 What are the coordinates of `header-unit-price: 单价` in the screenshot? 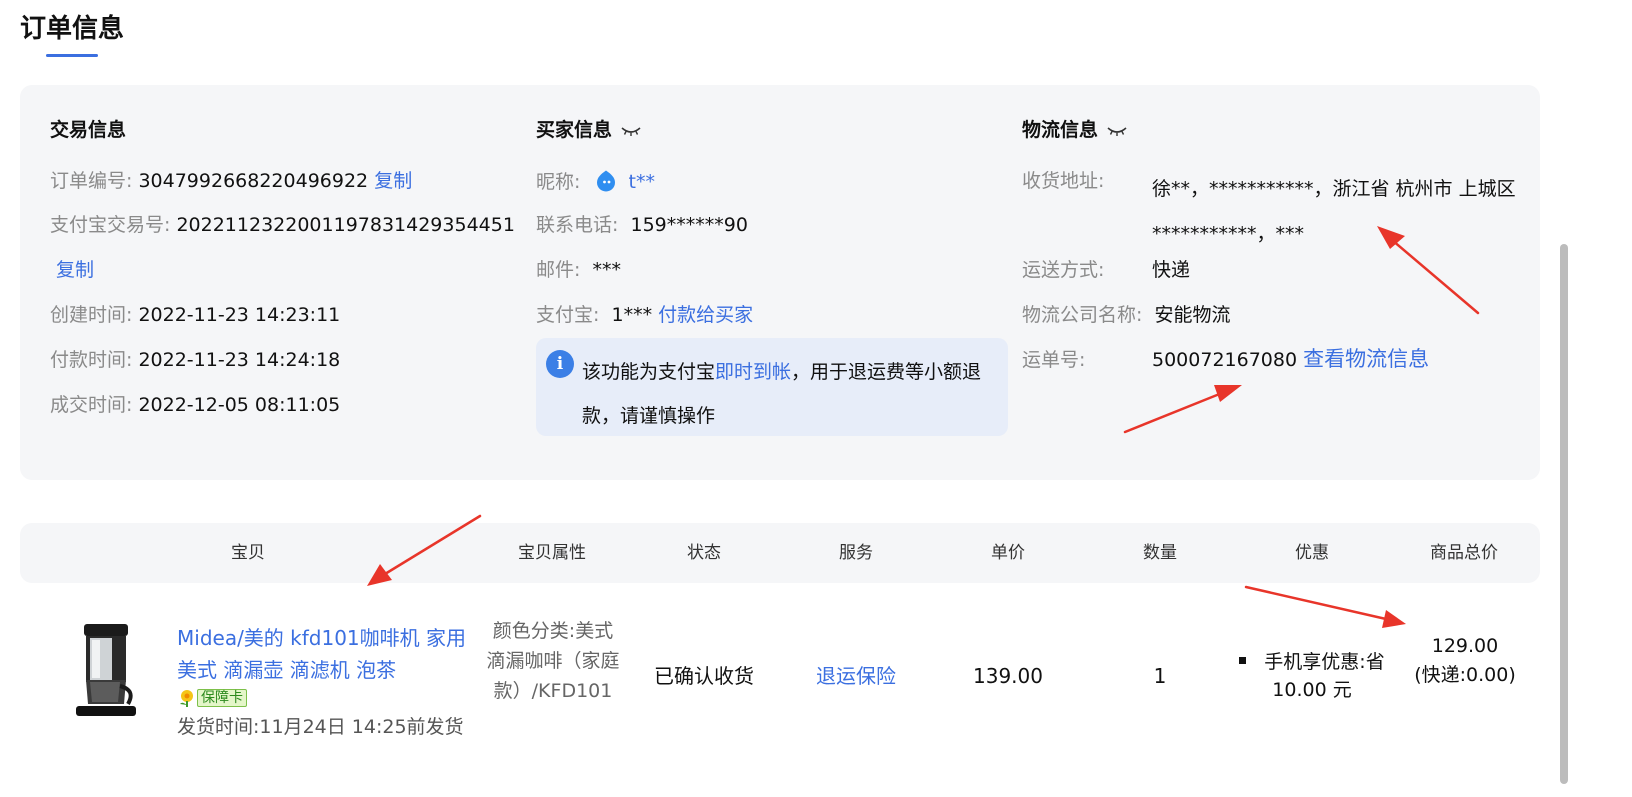 It's located at (1008, 553).